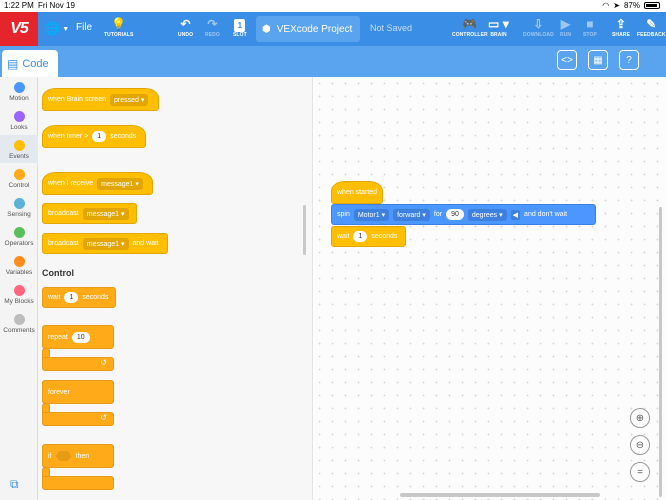 The image size is (666, 500). Describe the element at coordinates (498, 24) in the screenshot. I see `brain-icon: ▭ ▾` at that location.